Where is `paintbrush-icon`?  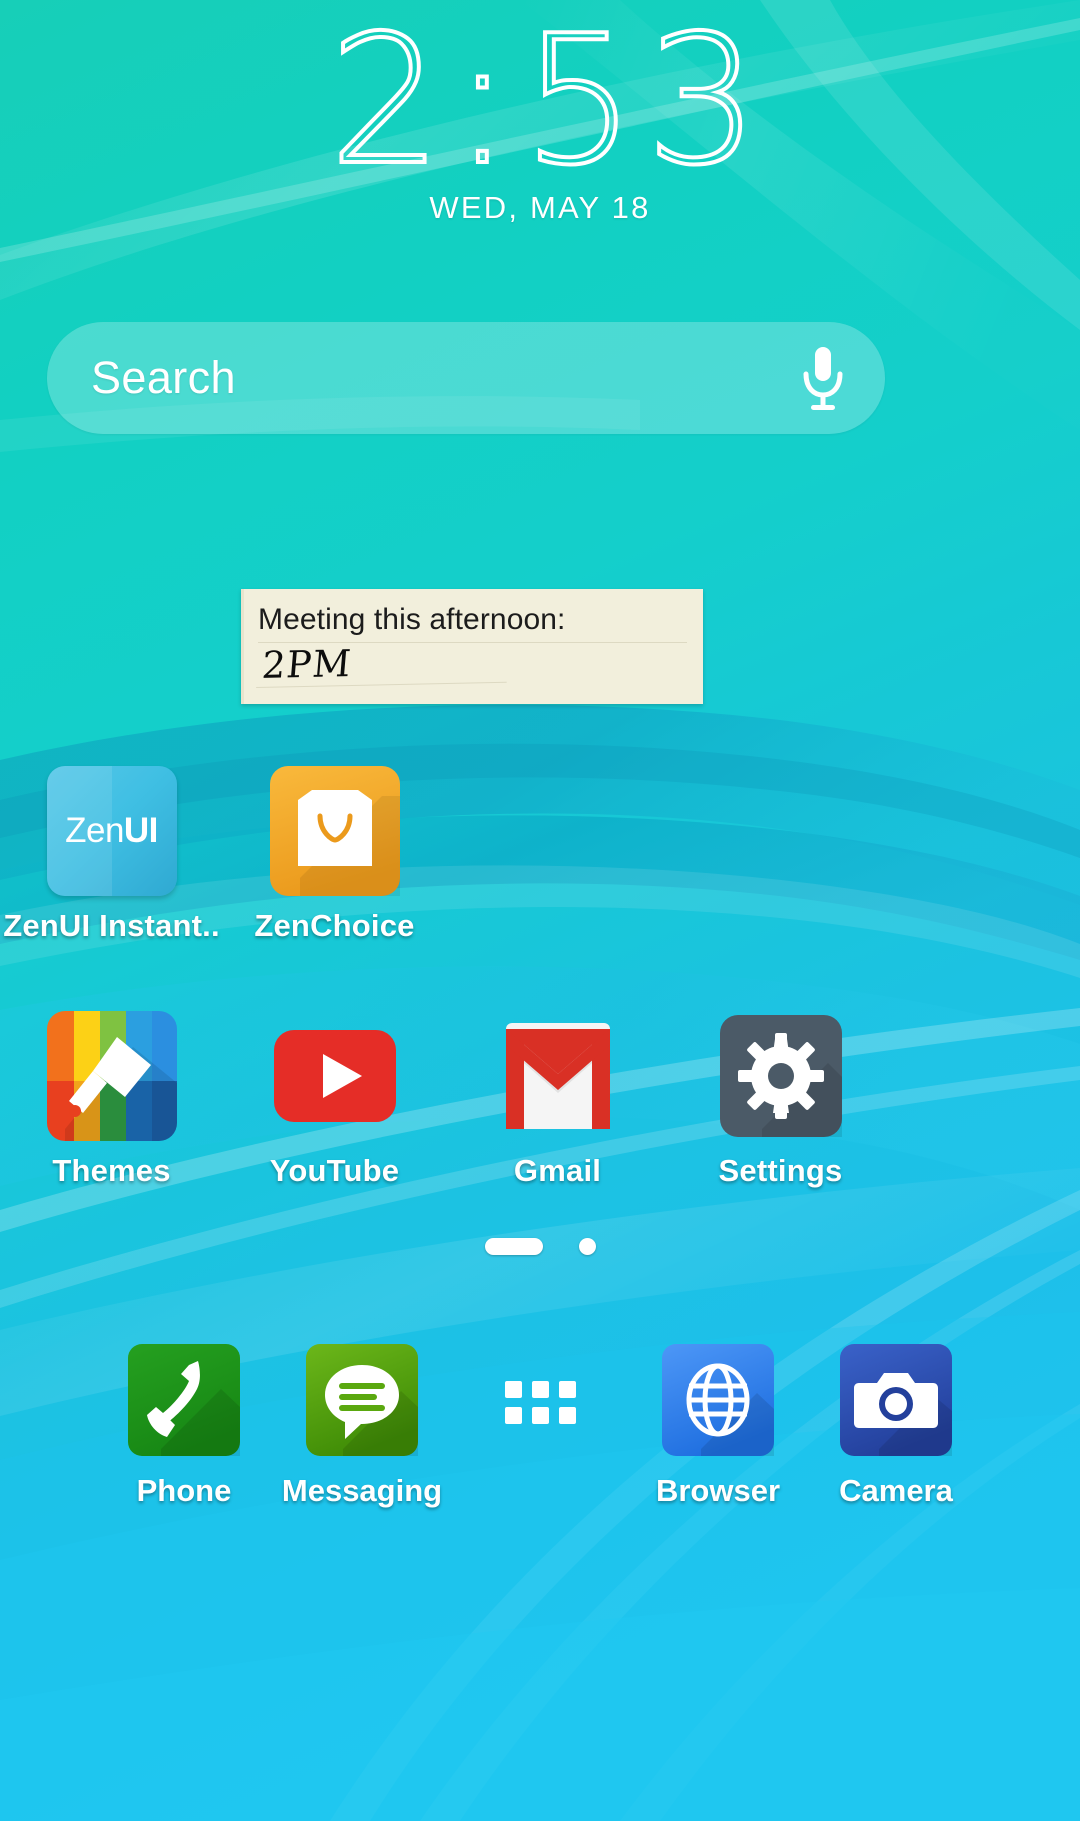 paintbrush-icon is located at coordinates (111, 1076).